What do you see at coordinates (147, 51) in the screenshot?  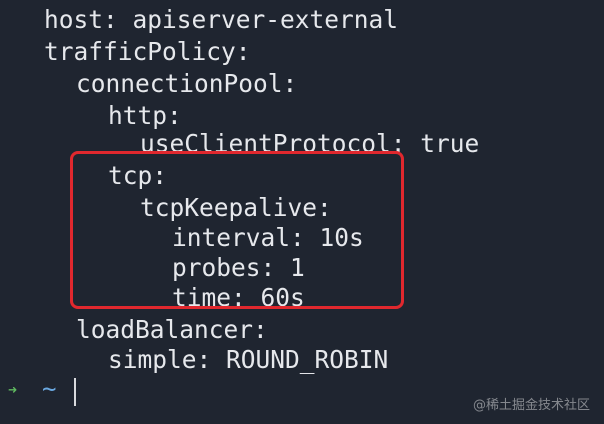 I see `yaml-line-trafficpolicy: trafficPolicy:` at bounding box center [147, 51].